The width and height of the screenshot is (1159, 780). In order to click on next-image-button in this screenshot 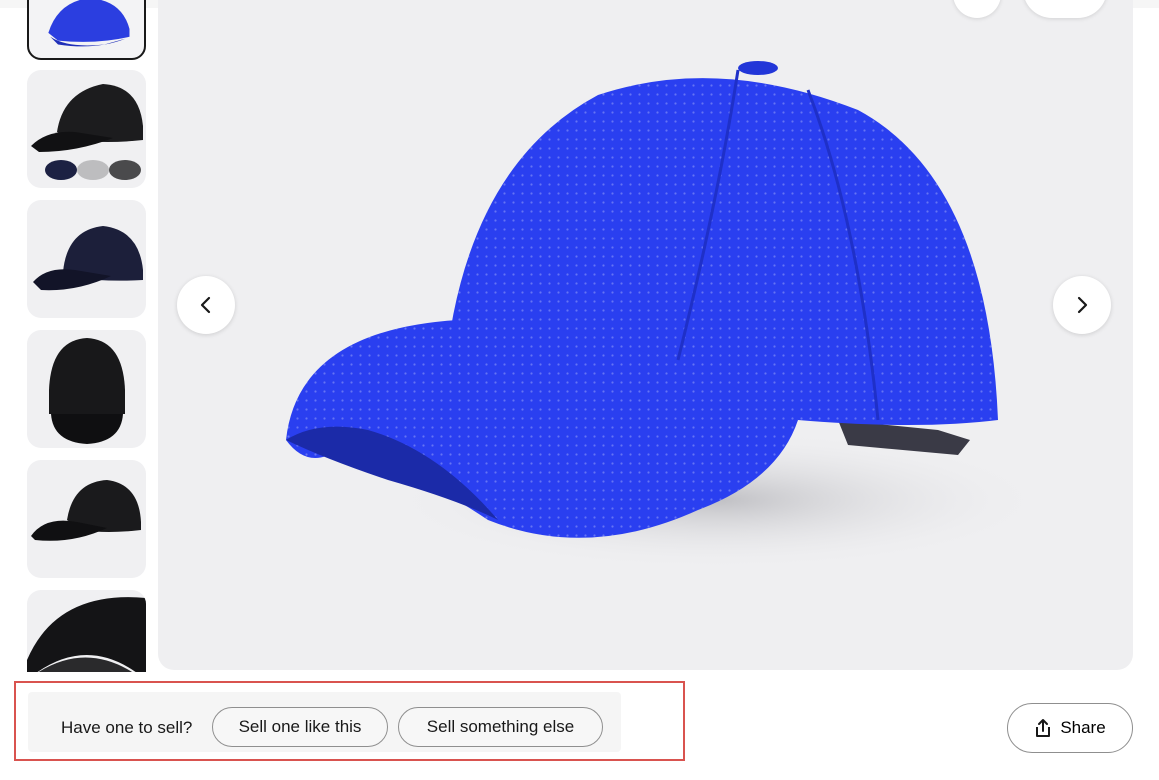, I will do `click(1082, 305)`.